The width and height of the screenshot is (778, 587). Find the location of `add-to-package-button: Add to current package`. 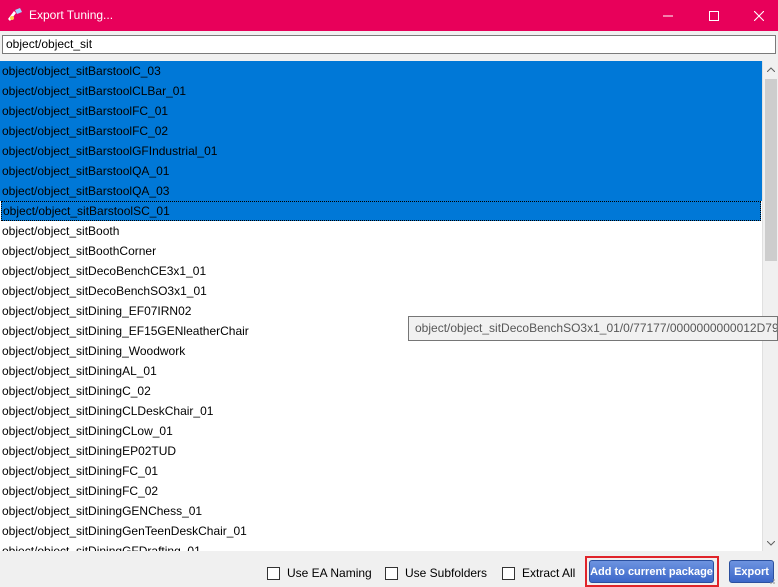

add-to-package-button: Add to current package is located at coordinates (651, 571).